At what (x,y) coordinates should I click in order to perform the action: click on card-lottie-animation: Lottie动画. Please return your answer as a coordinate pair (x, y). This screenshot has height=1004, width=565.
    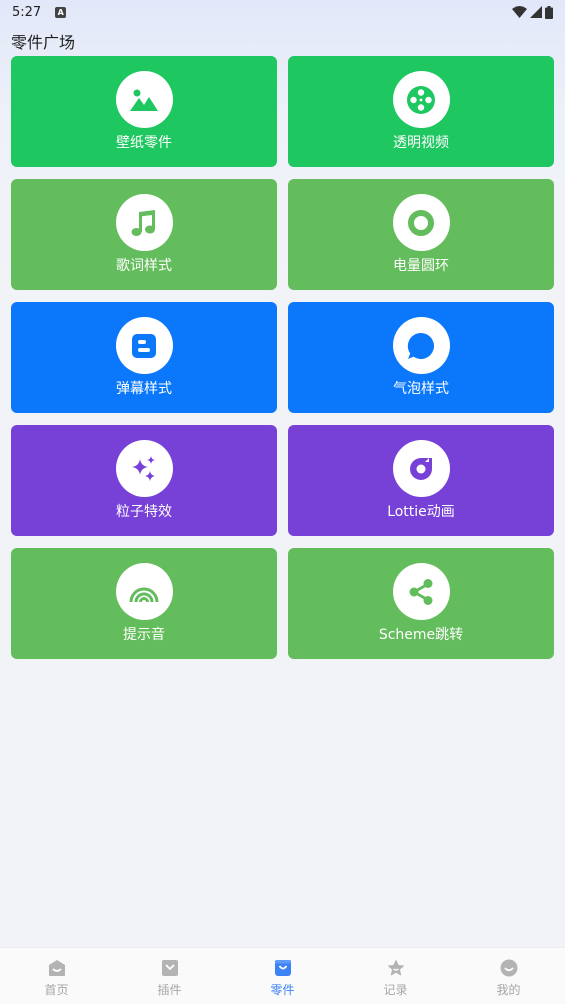
    Looking at the image, I should click on (421, 480).